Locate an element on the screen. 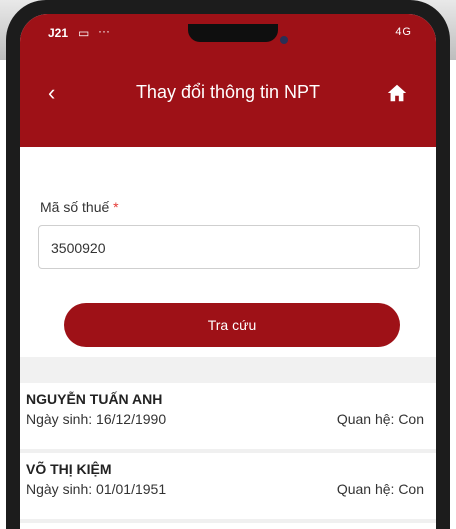 This screenshot has height=529, width=456. section-divider is located at coordinates (228, 370).